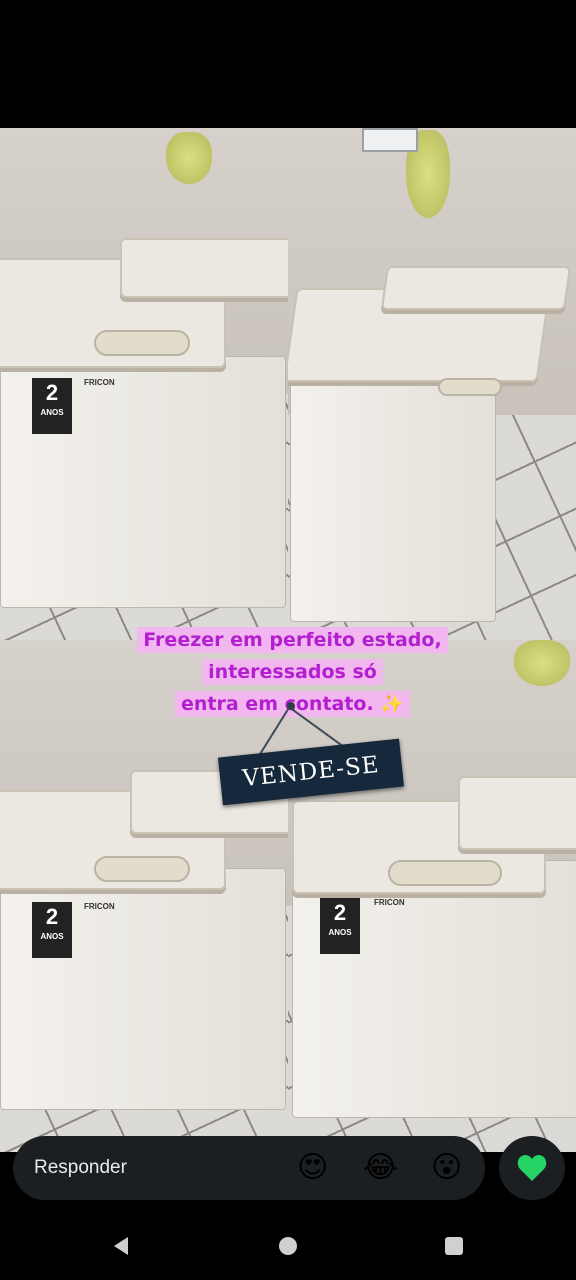 The height and width of the screenshot is (1280, 576). I want to click on recents-square-icon, so click(454, 1246).